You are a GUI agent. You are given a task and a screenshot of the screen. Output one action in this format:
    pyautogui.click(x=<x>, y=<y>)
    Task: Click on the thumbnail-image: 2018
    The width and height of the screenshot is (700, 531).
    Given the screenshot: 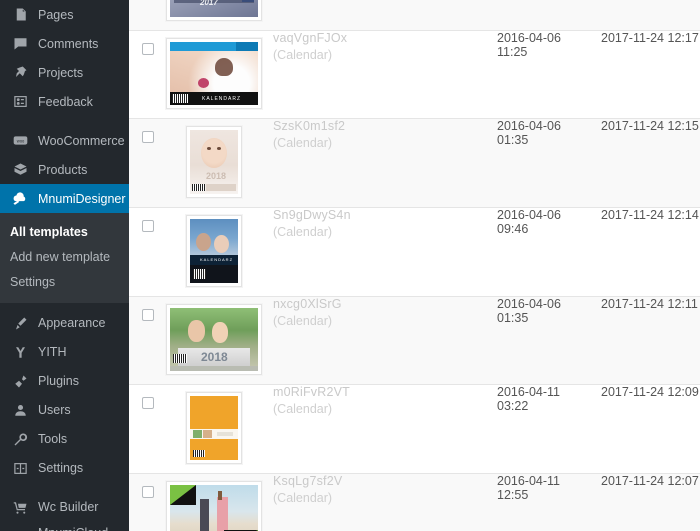 What is the action you would take?
    pyautogui.click(x=214, y=162)
    